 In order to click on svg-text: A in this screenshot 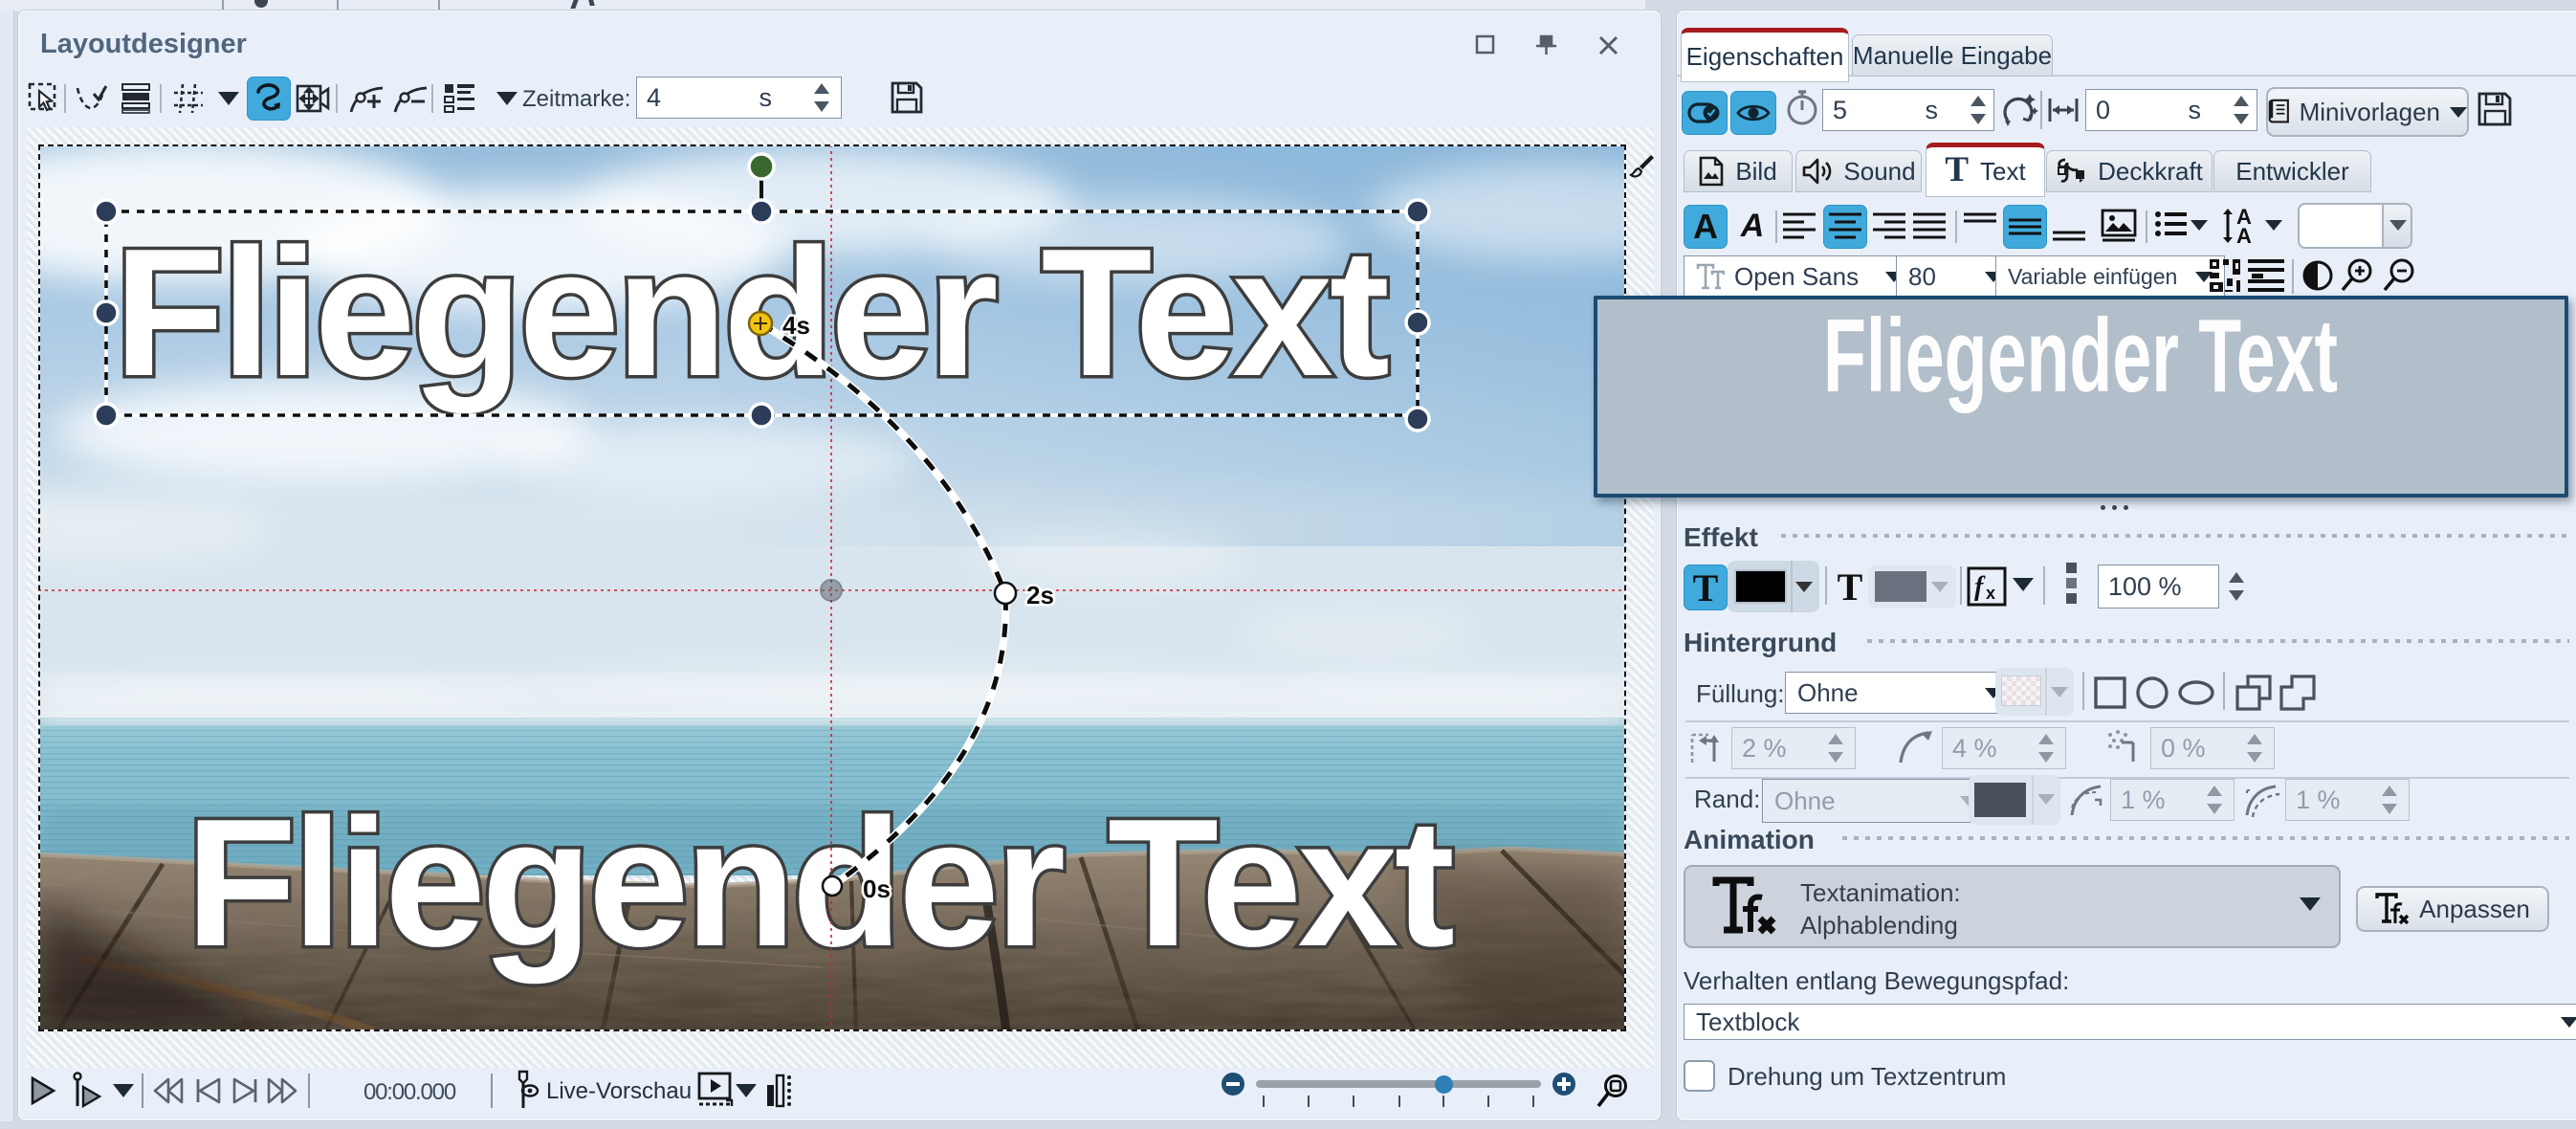, I will do `click(2244, 234)`.